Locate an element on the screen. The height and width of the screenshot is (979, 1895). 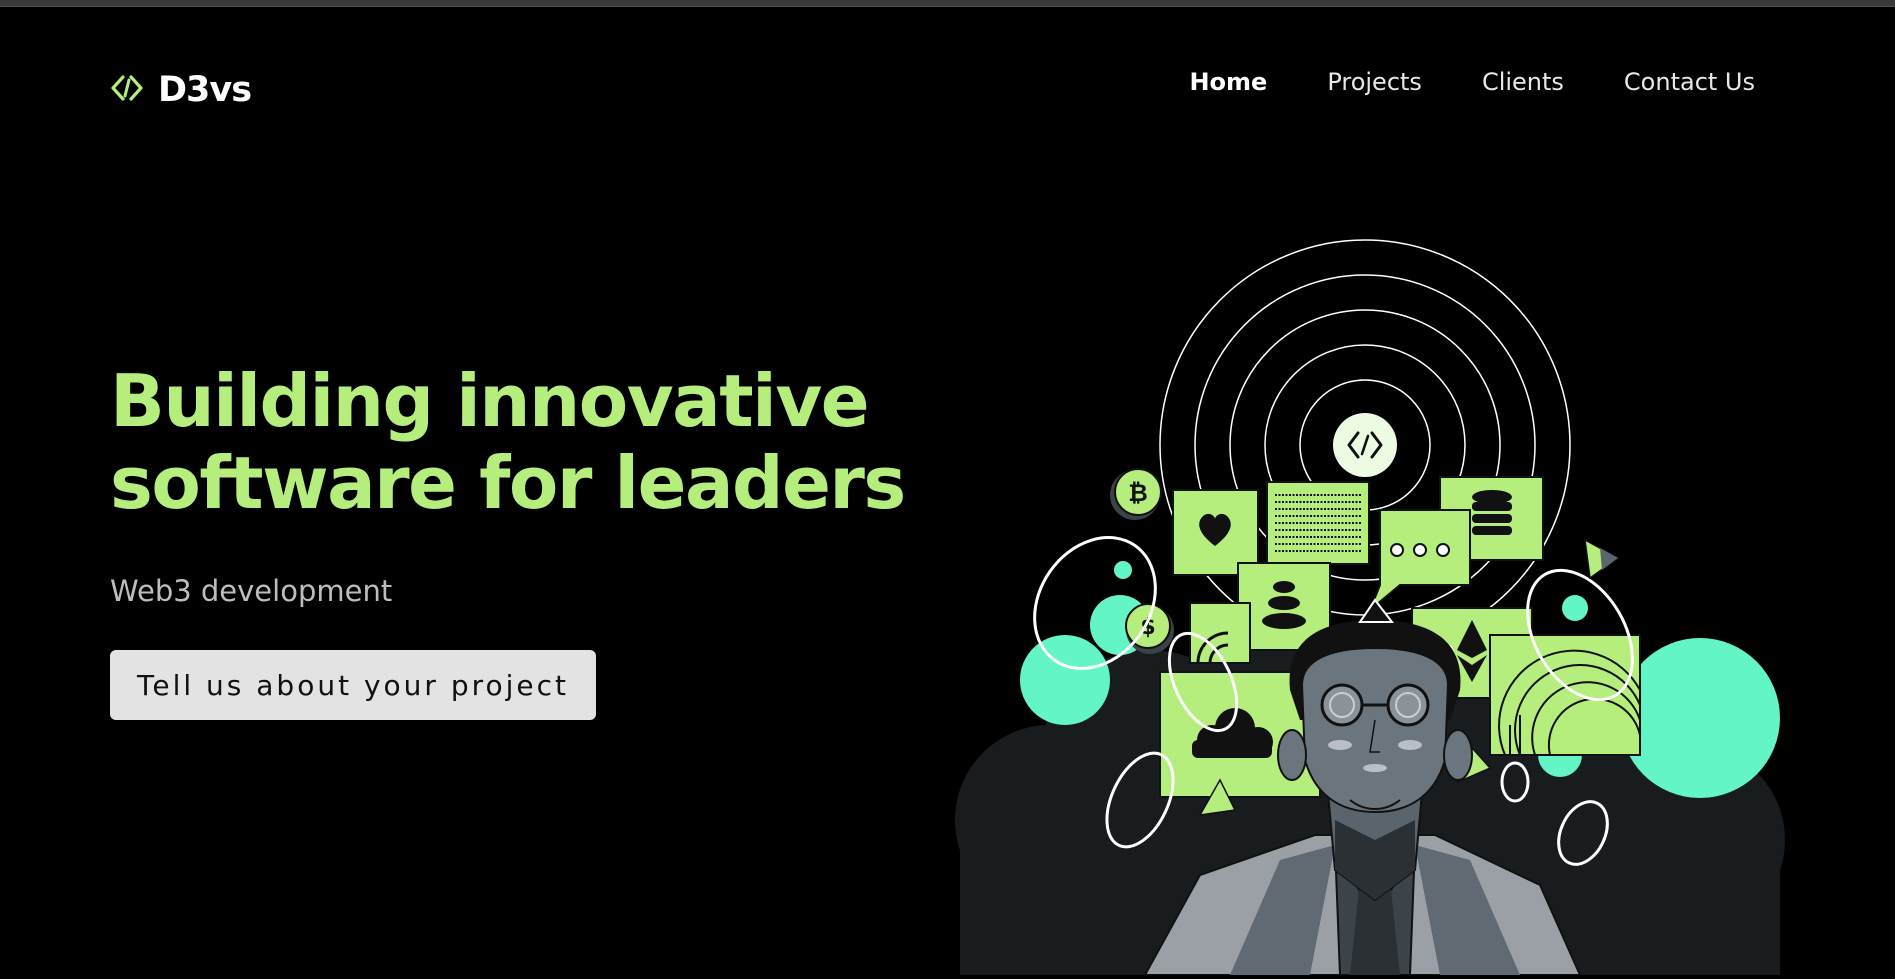
binary-card is located at coordinates (1318, 523).